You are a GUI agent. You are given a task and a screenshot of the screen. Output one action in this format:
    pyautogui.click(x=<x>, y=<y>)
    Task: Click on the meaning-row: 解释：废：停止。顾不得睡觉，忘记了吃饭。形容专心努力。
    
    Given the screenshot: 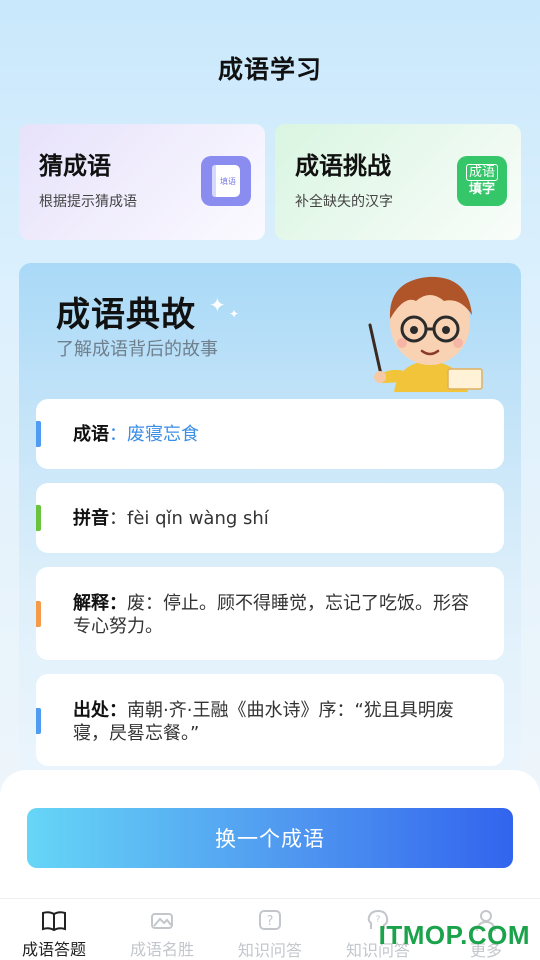 What is the action you would take?
    pyautogui.click(x=270, y=613)
    